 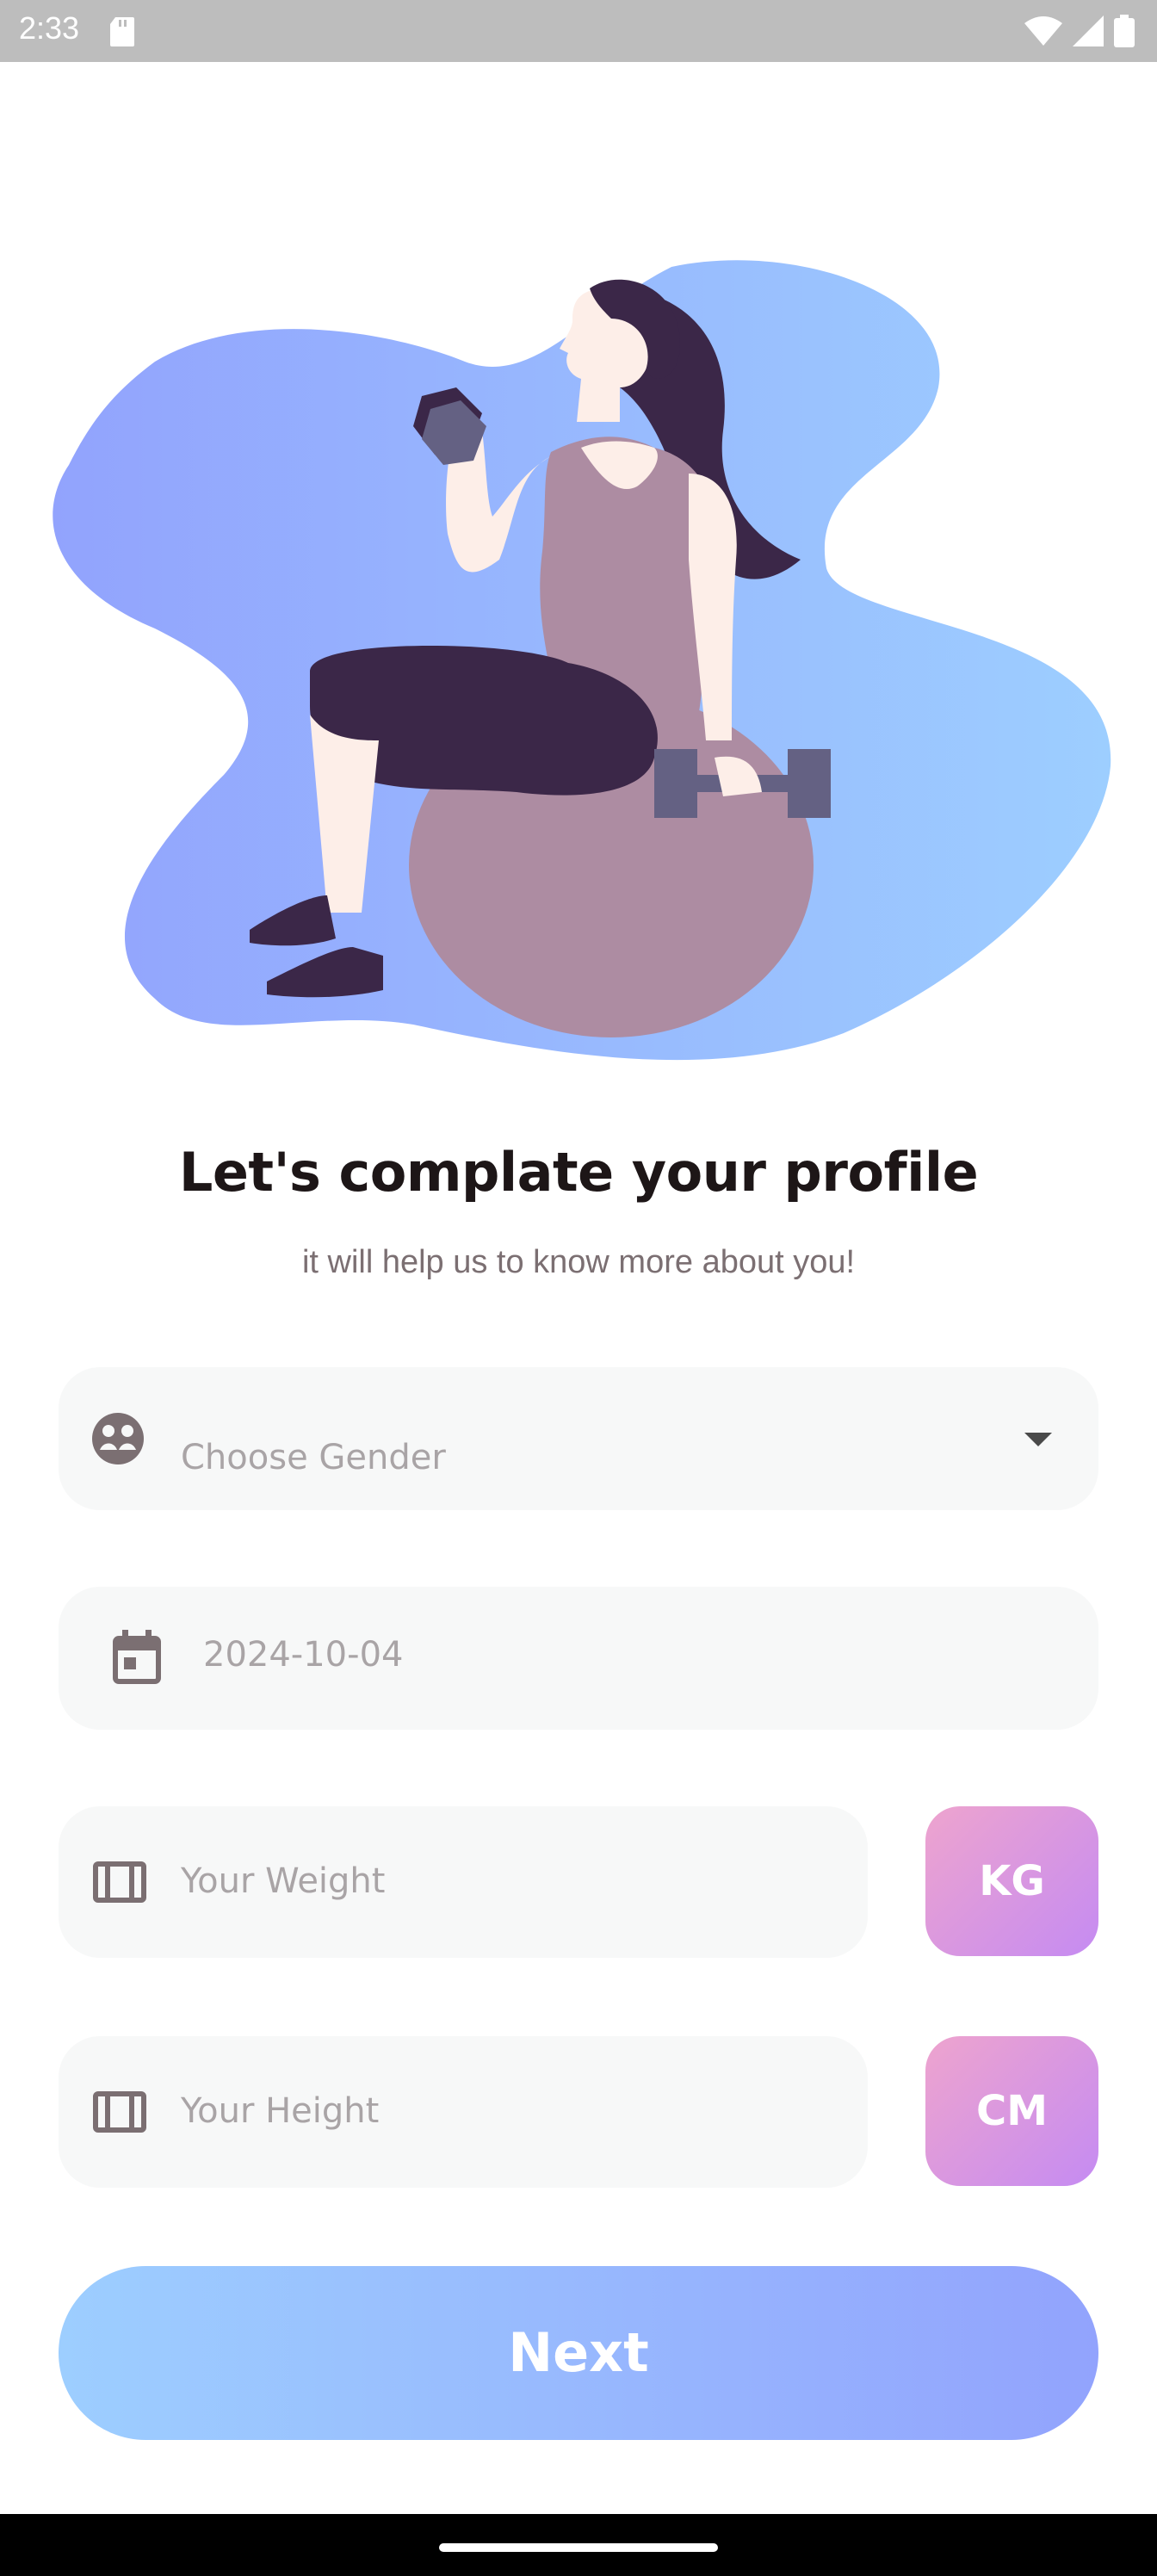 What do you see at coordinates (118, 1438) in the screenshot?
I see `gender-icon` at bounding box center [118, 1438].